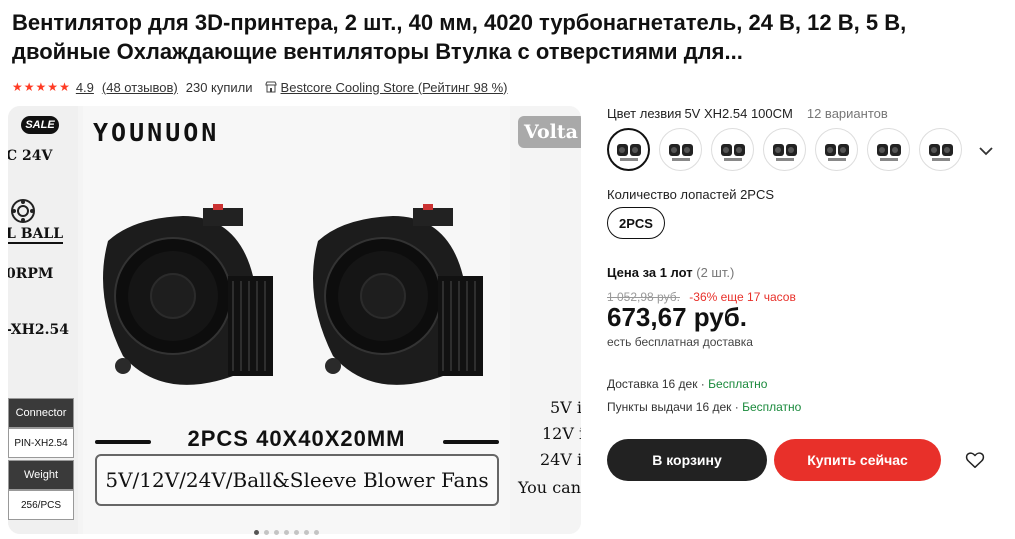  I want to click on bearing-icon, so click(23, 211).